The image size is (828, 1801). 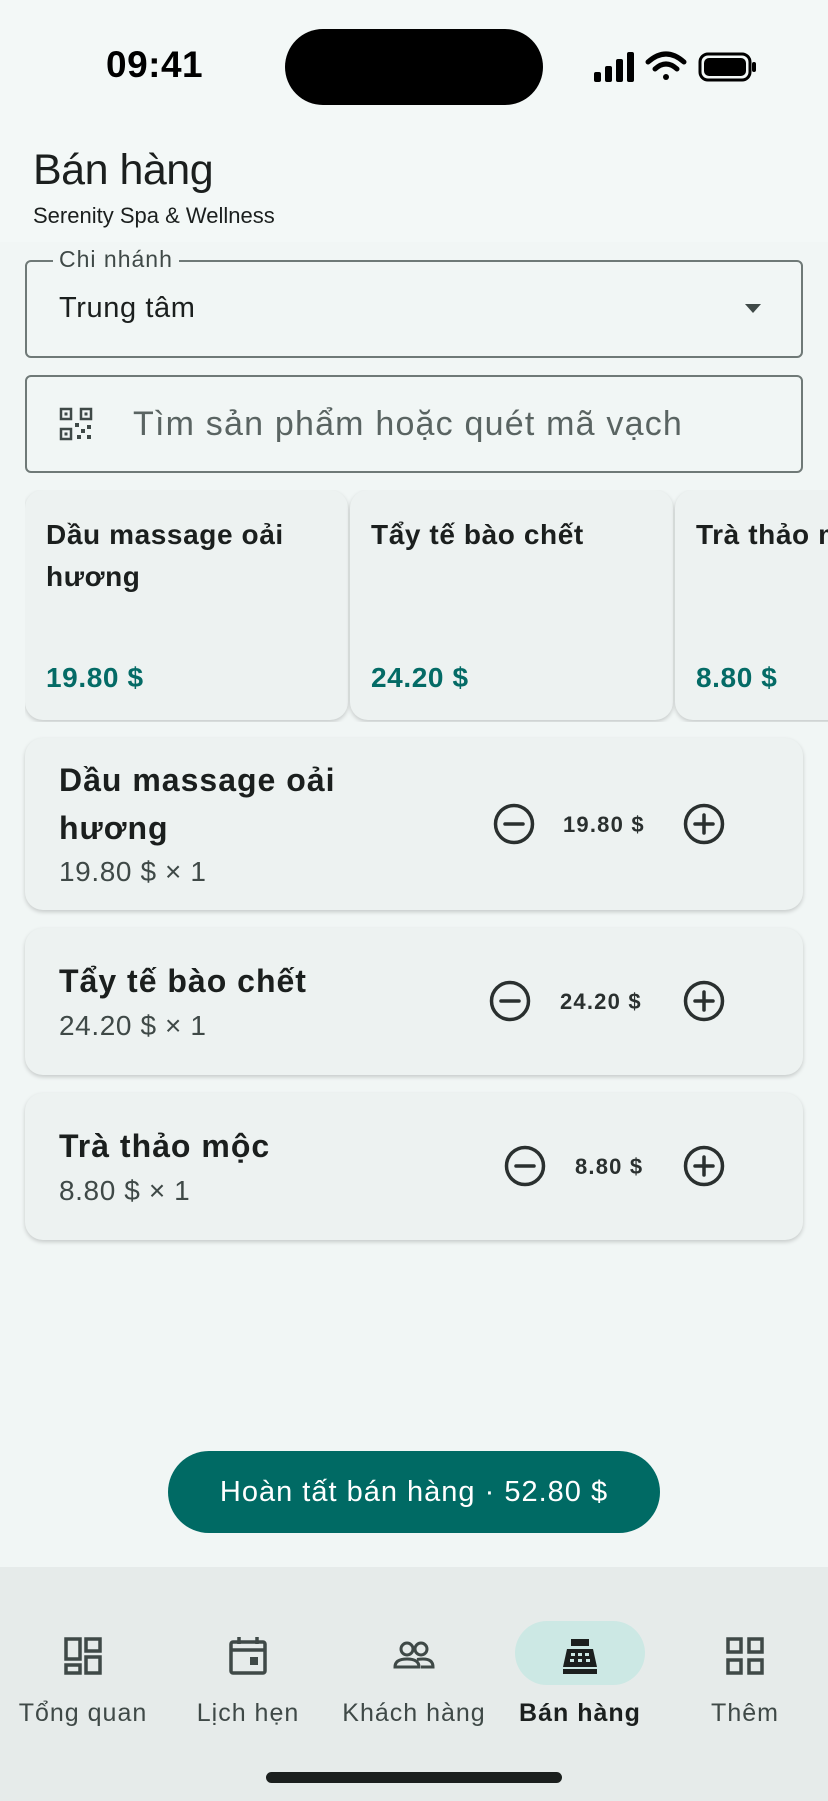 I want to click on nav-label: Tổng quan, so click(x=83, y=1713).